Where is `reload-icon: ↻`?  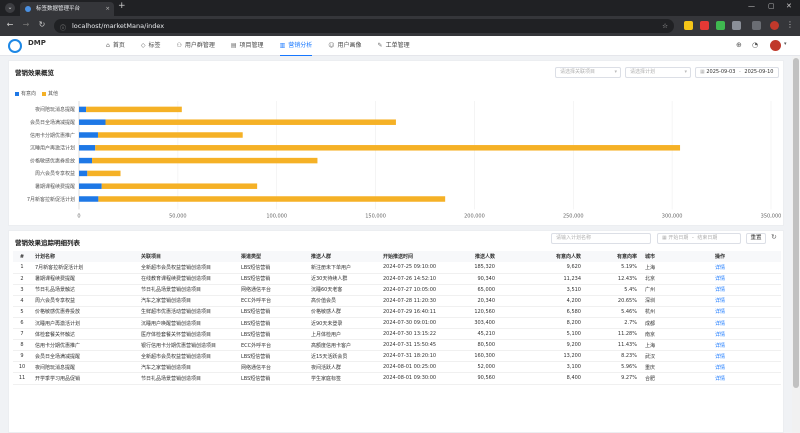
reload-icon: ↻ is located at coordinates (42, 24).